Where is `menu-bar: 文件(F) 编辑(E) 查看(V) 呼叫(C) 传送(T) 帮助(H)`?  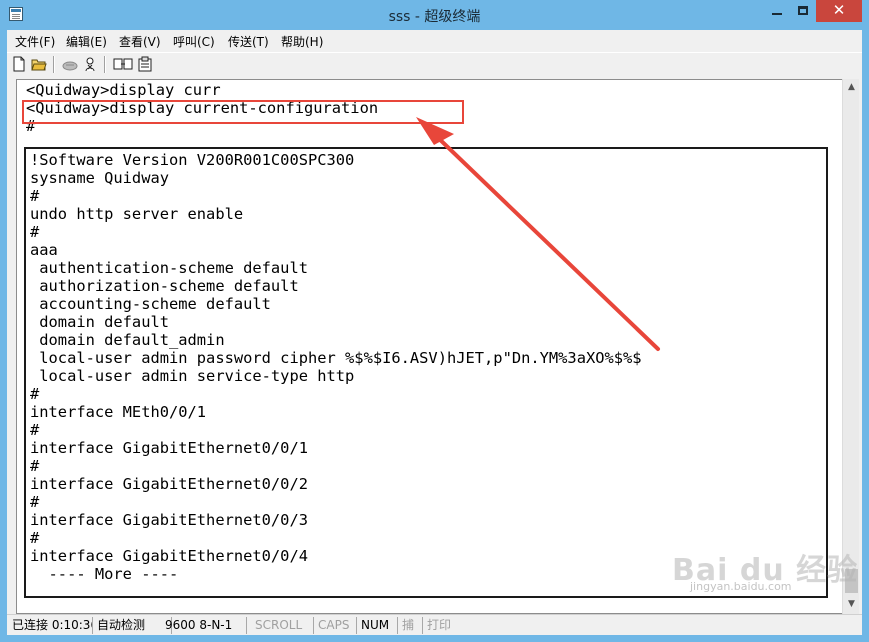
menu-bar: 文件(F) 编辑(E) 查看(V) 呼叫(C) 传送(T) 帮助(H) is located at coordinates (434, 40).